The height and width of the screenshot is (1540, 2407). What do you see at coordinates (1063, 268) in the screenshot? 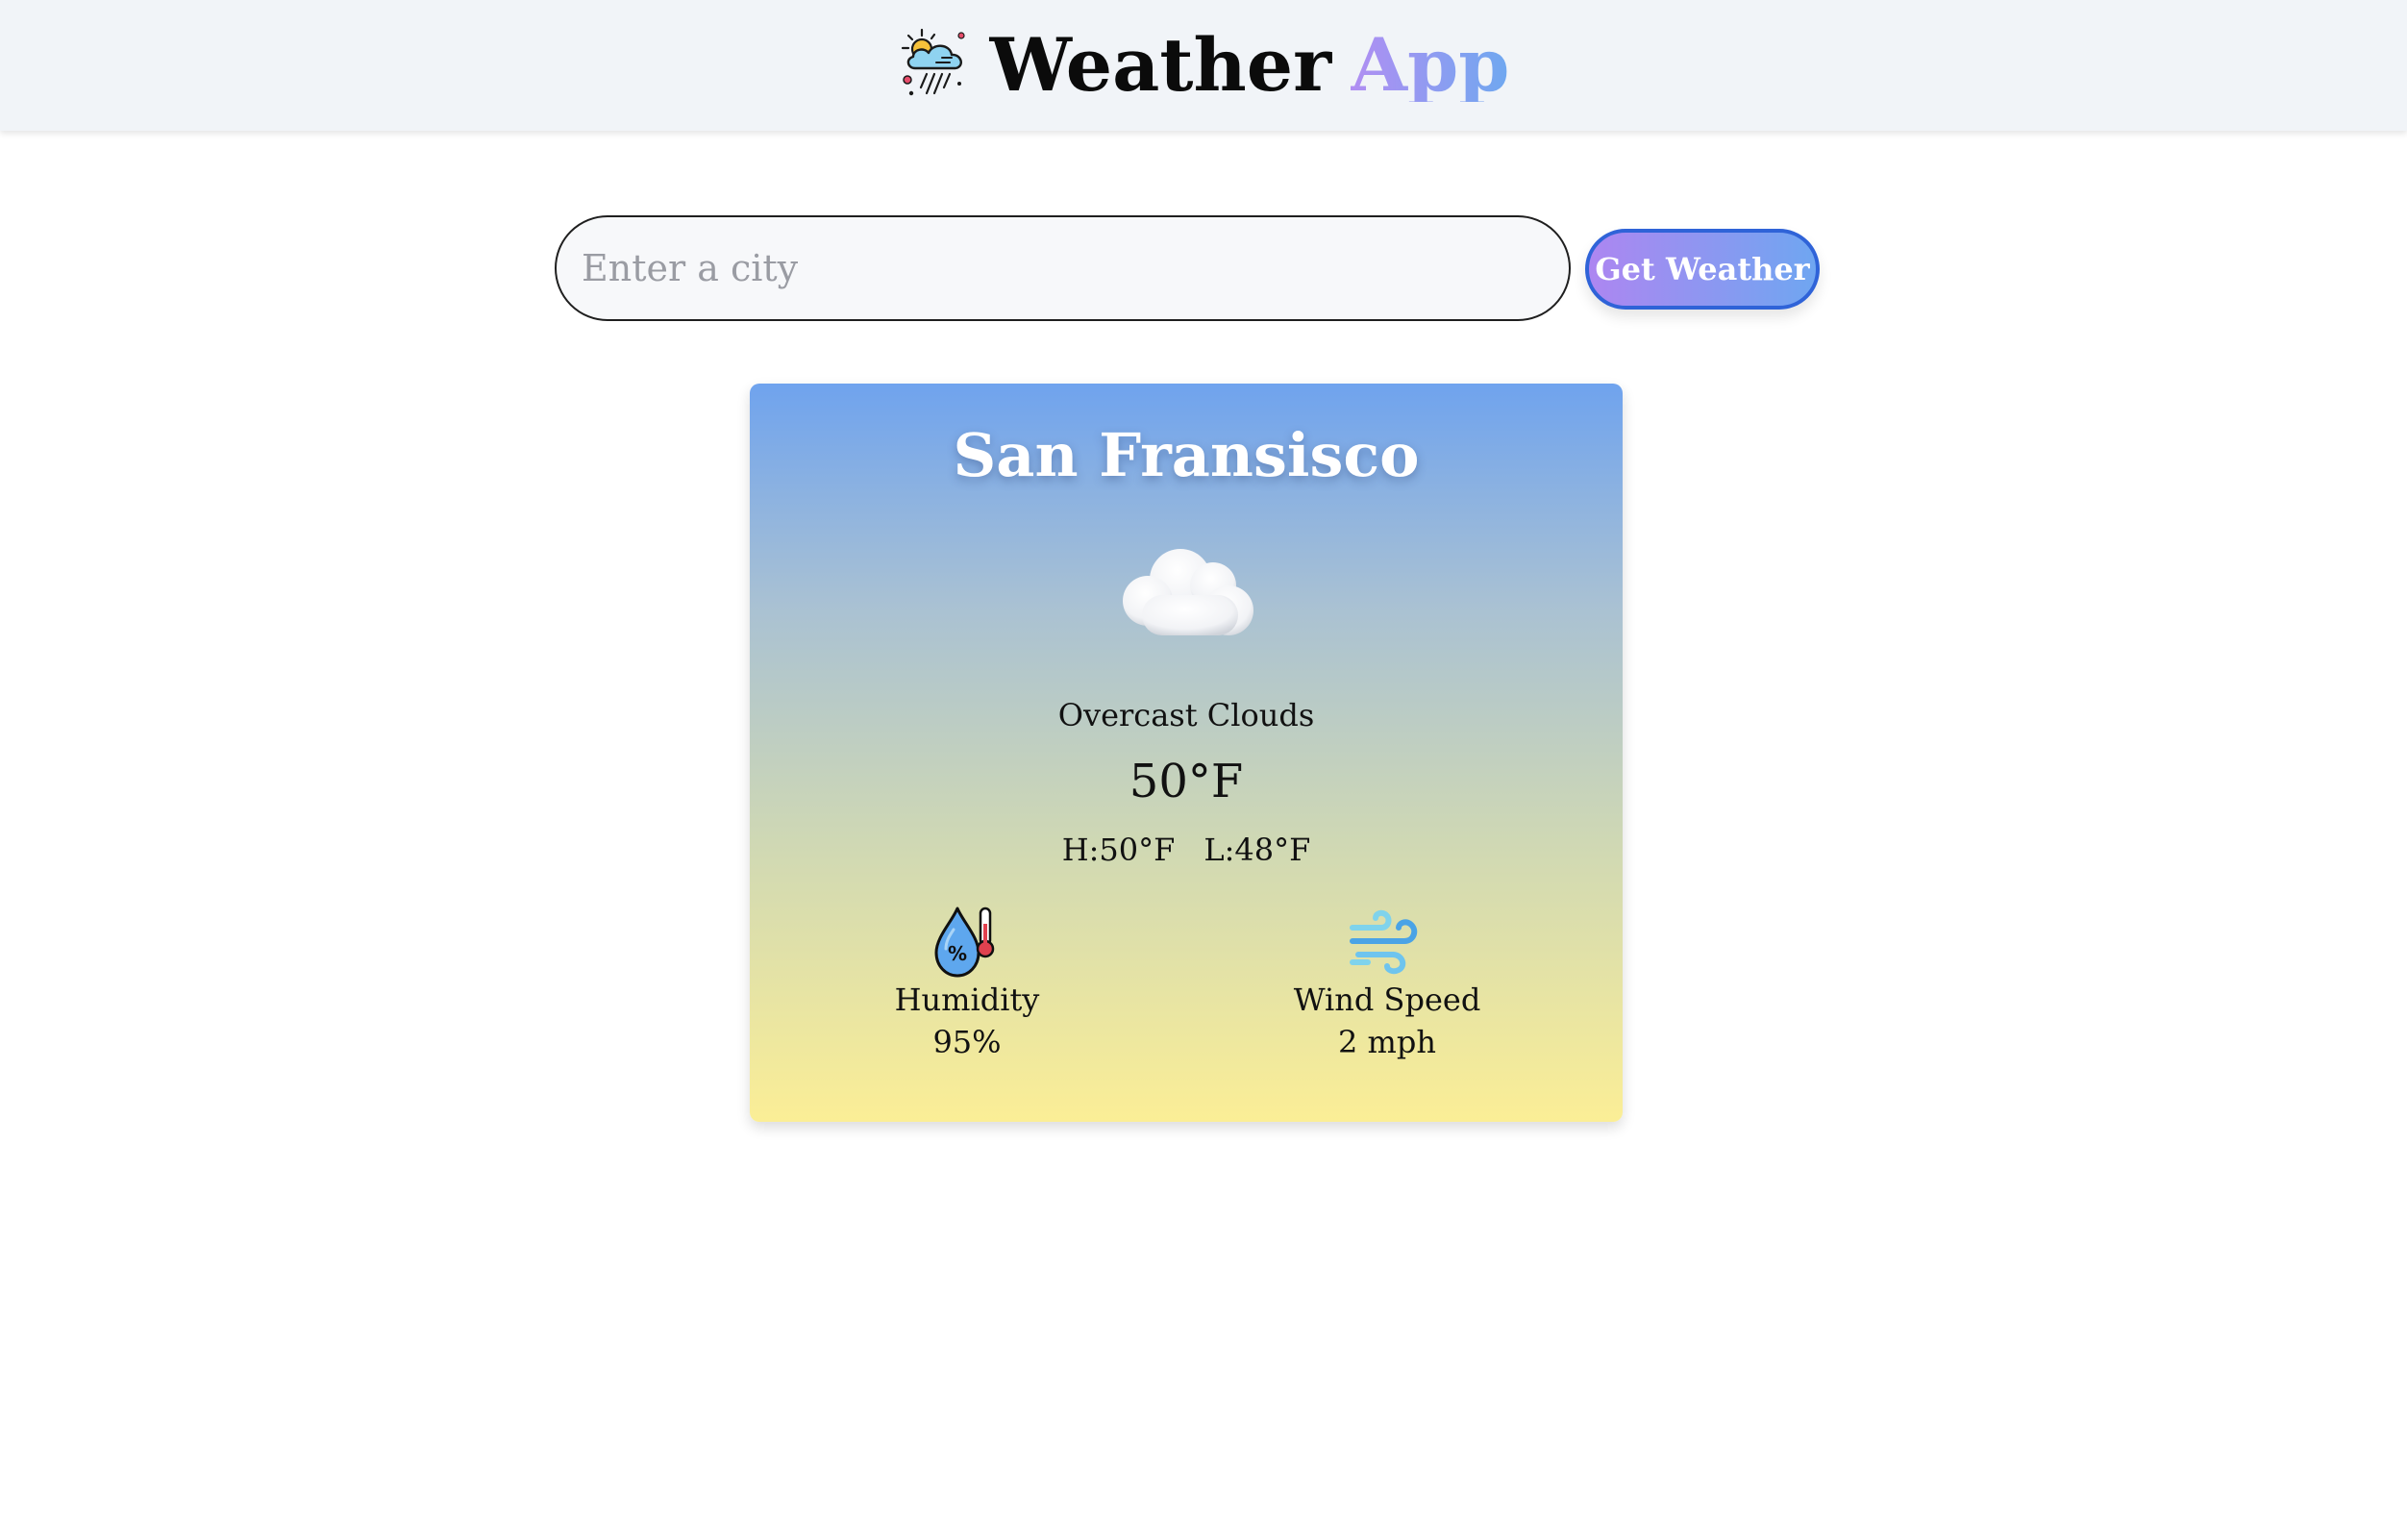
I see `city-search-input` at bounding box center [1063, 268].